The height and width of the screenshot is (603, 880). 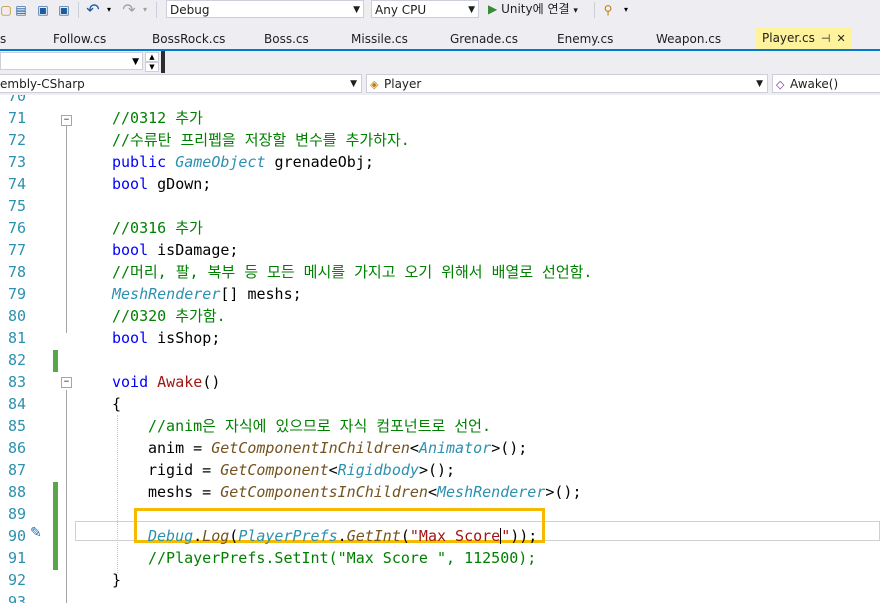 What do you see at coordinates (440, 228) in the screenshot?
I see `code-line: 76 //0316 추가` at bounding box center [440, 228].